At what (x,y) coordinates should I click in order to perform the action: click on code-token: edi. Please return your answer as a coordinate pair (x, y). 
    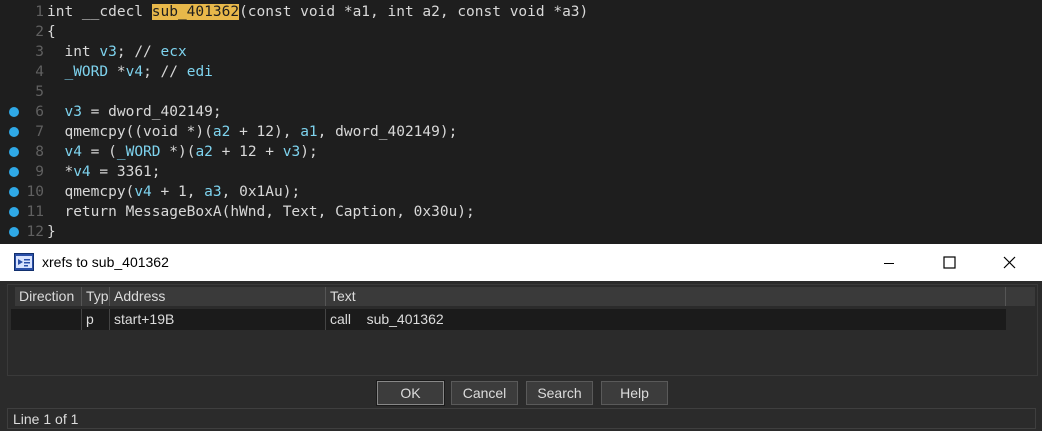
    Looking at the image, I should click on (199, 72).